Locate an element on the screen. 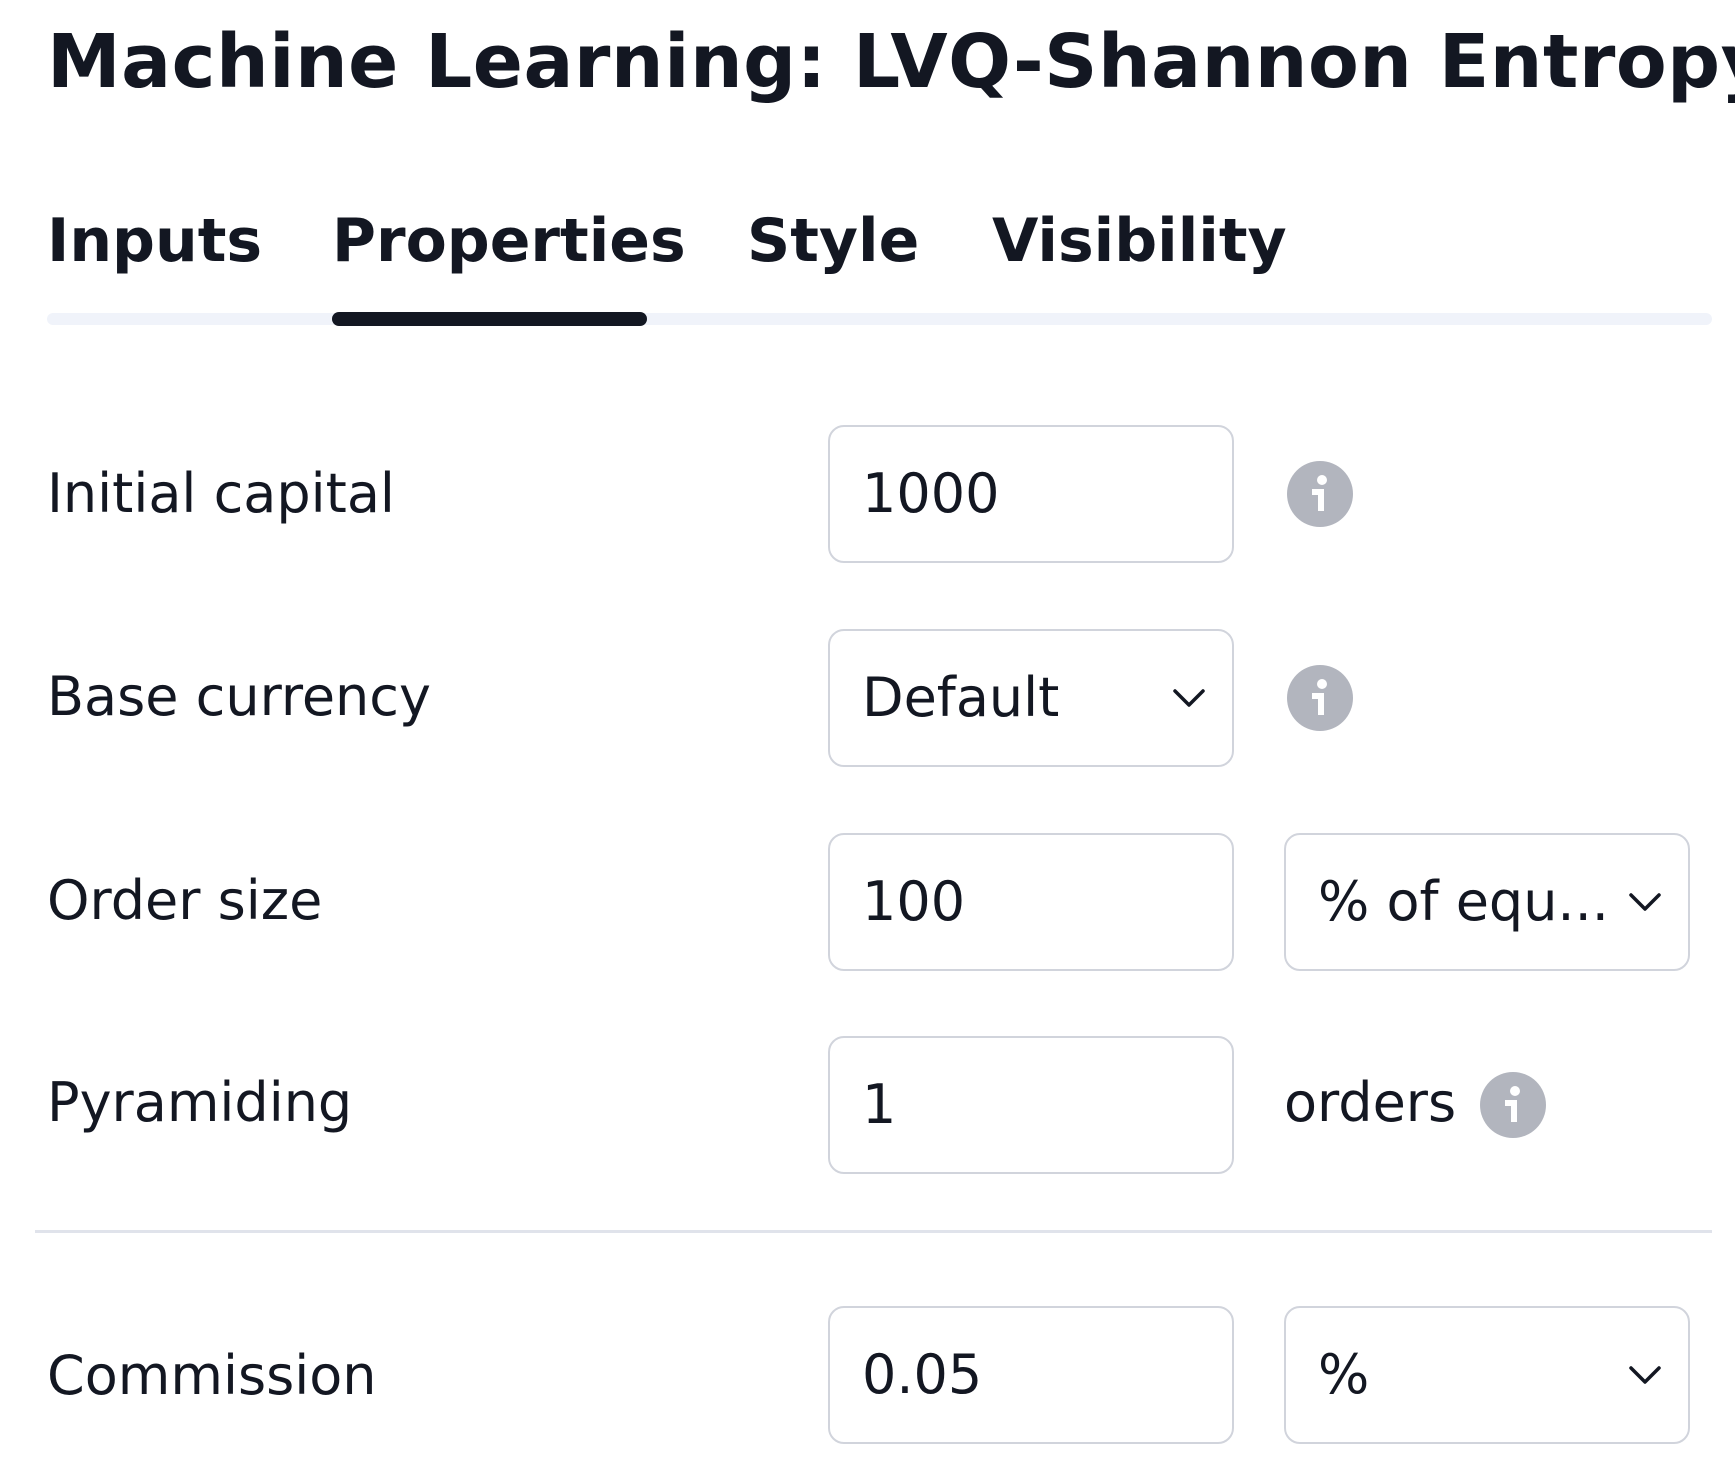 This screenshot has height=1462, width=1735. pyramiding-input: 1 is located at coordinates (1031, 1105).